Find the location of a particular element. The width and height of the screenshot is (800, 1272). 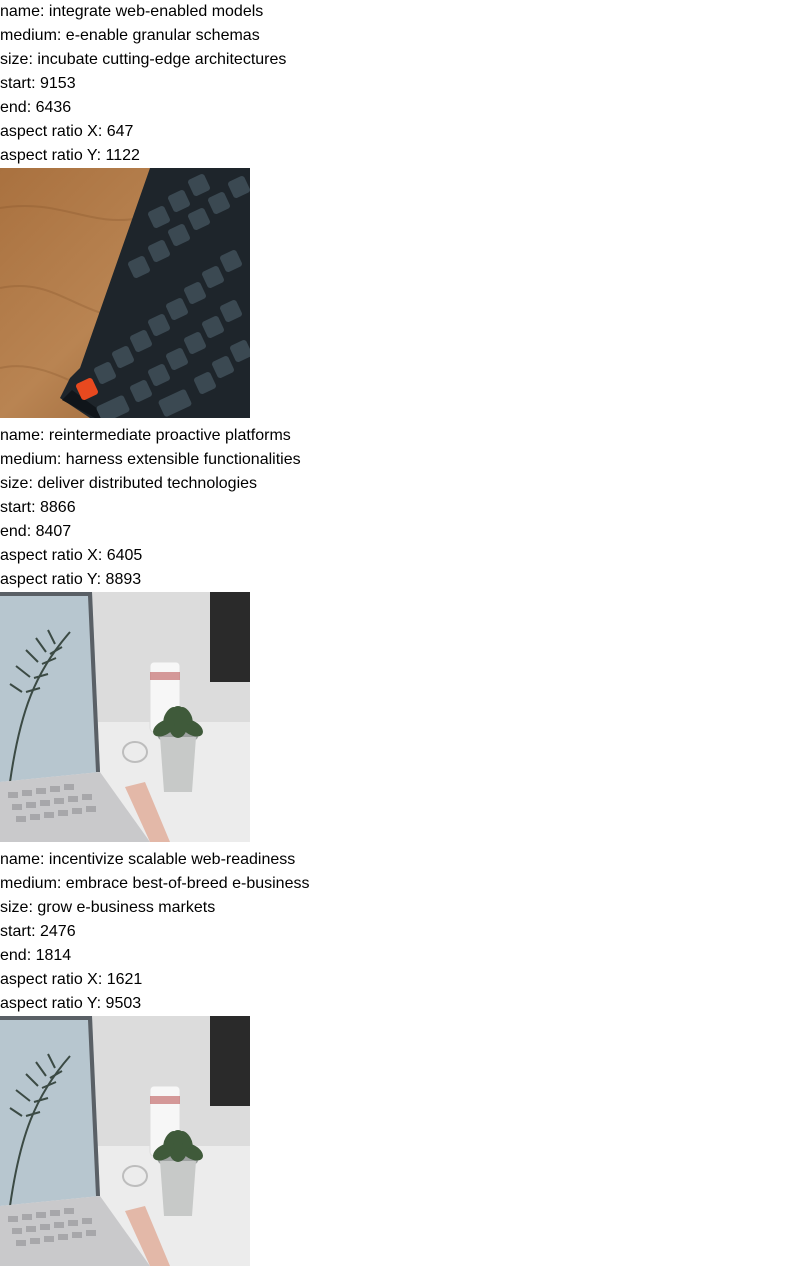

record-aspect-ratio-y: aspect ratio Y: 9503 is located at coordinates (71, 1003).